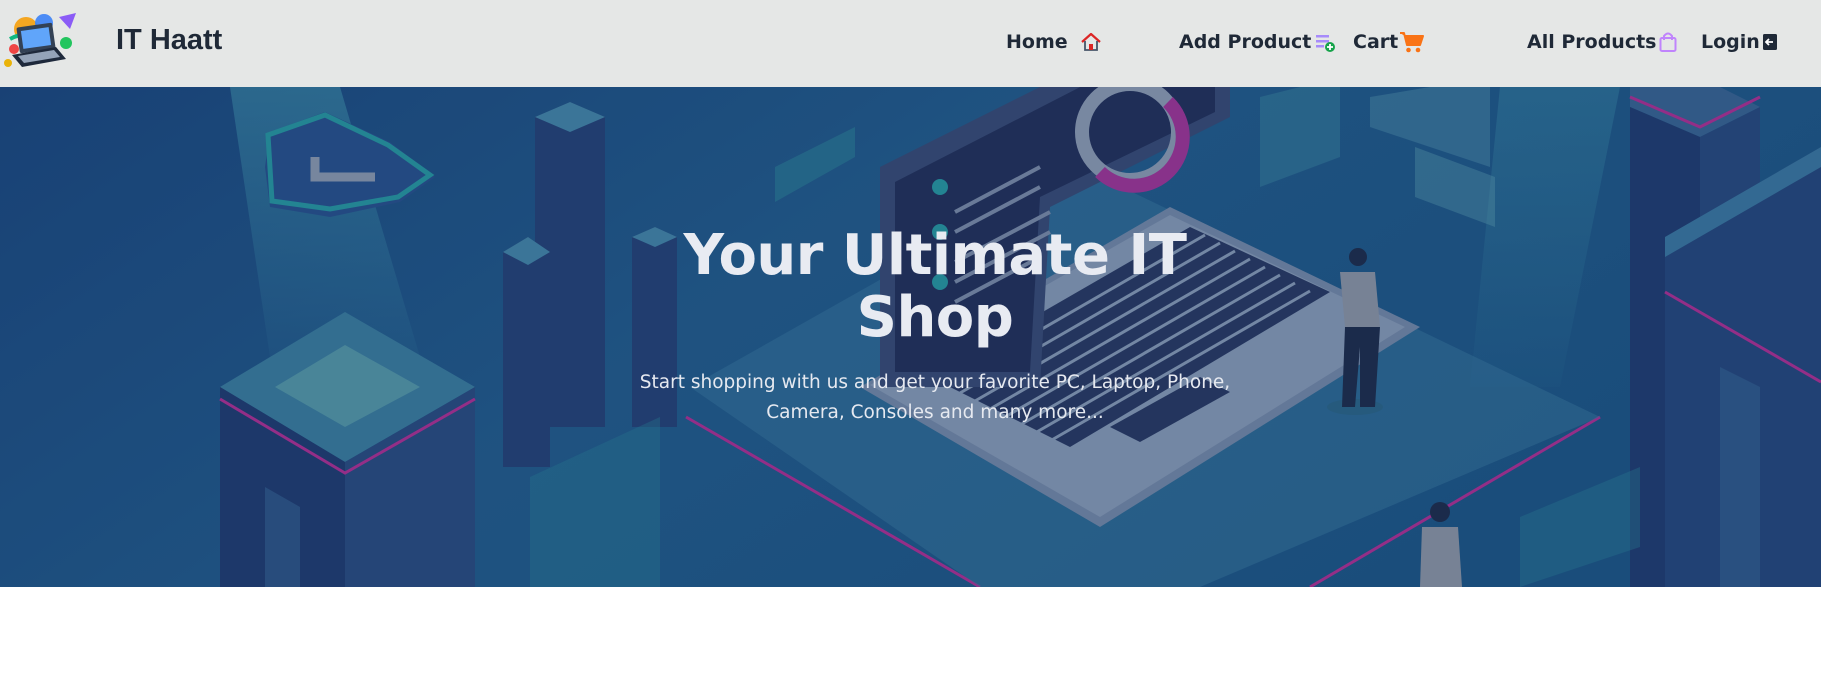  Describe the element at coordinates (1325, 42) in the screenshot. I see `add-product-icon` at that location.